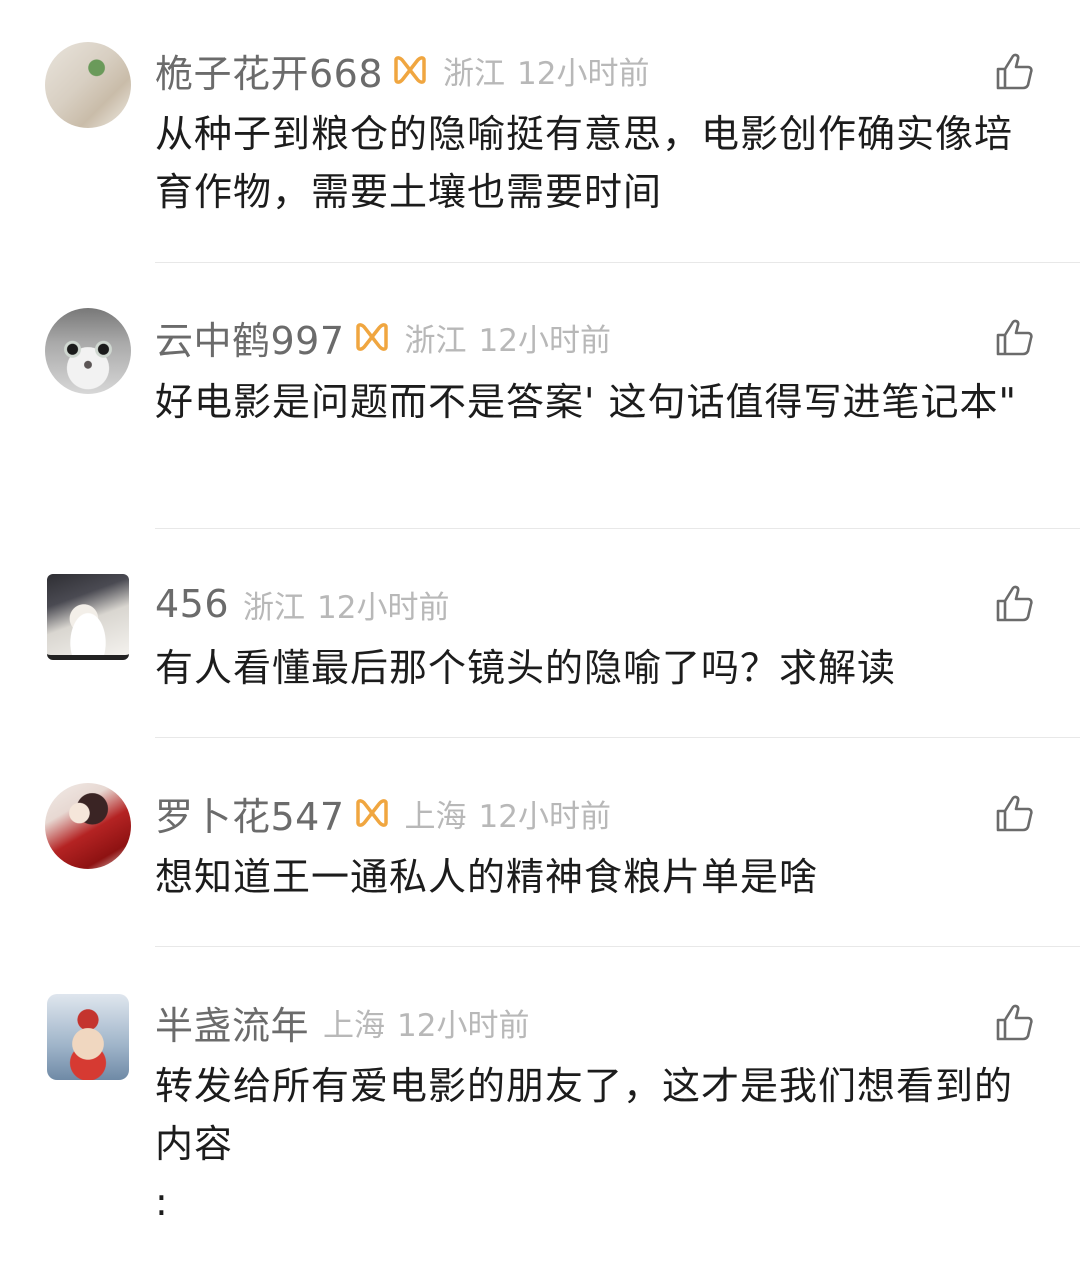  I want to click on username: 桅子花开668, so click(269, 70).